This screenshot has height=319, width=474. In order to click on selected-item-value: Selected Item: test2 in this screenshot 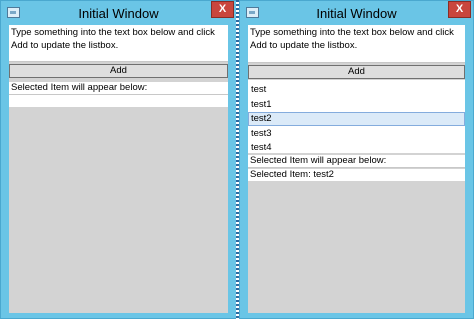, I will do `click(356, 175)`.